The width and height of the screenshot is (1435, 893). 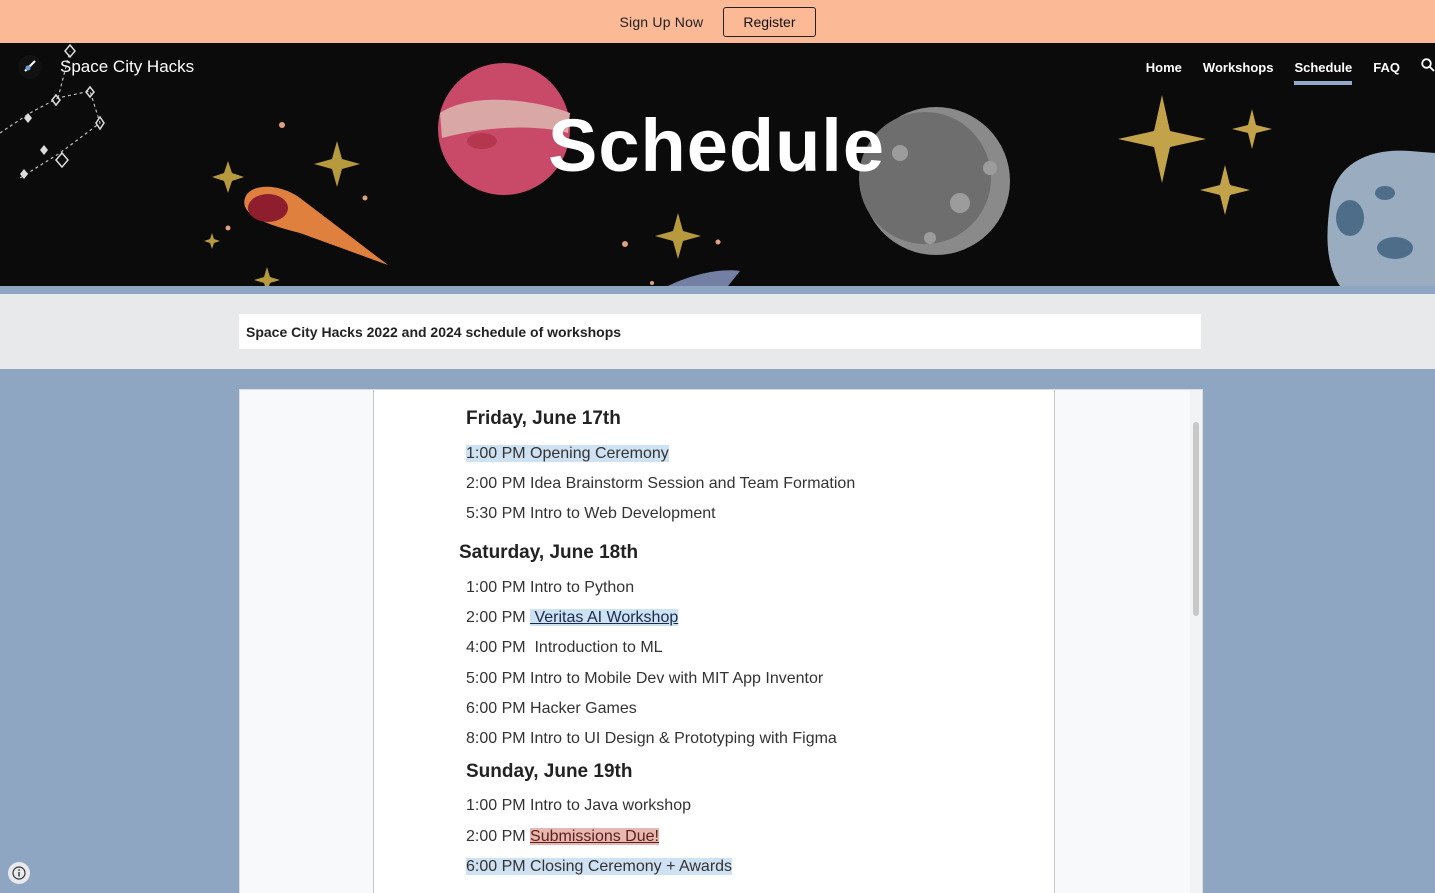 What do you see at coordinates (498, 678) in the screenshot?
I see `item-time: 5:00 PM` at bounding box center [498, 678].